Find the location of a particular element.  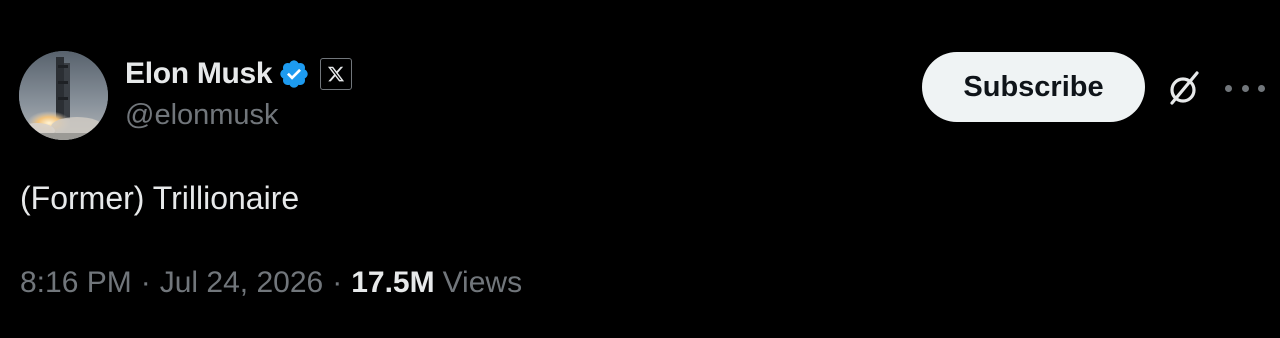

username-handle: @elonmusk is located at coordinates (238, 115).